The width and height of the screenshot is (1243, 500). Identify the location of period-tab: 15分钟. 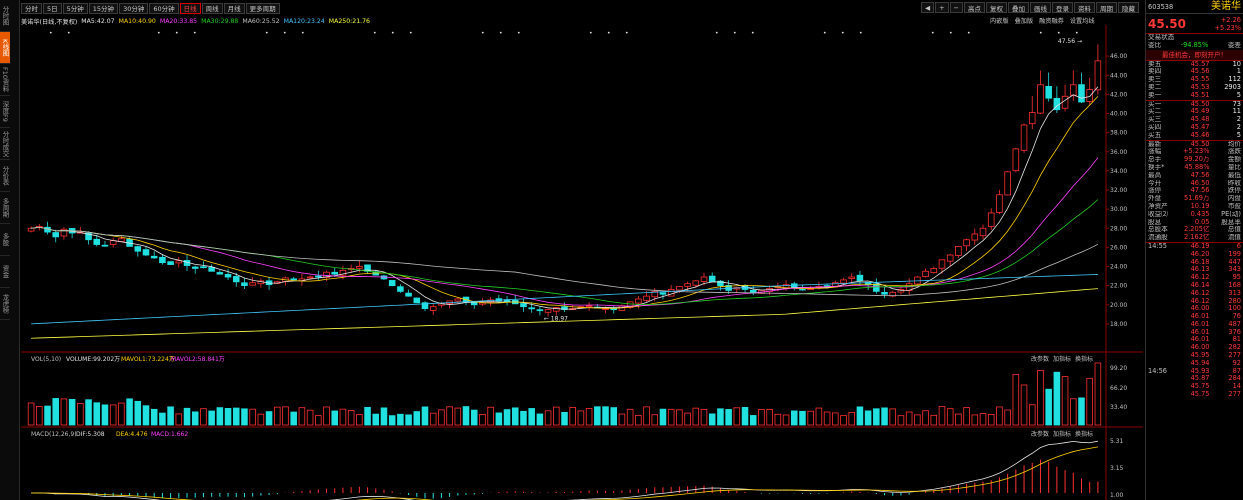
(103, 8).